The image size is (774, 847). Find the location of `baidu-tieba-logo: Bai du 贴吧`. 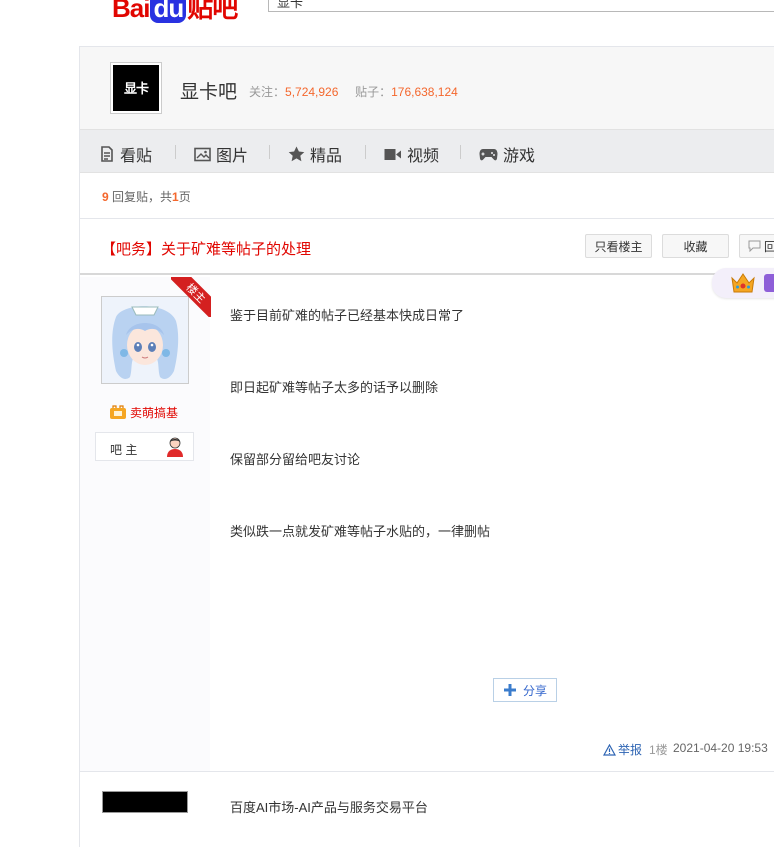

baidu-tieba-logo: Bai du 贴吧 is located at coordinates (175, 12).